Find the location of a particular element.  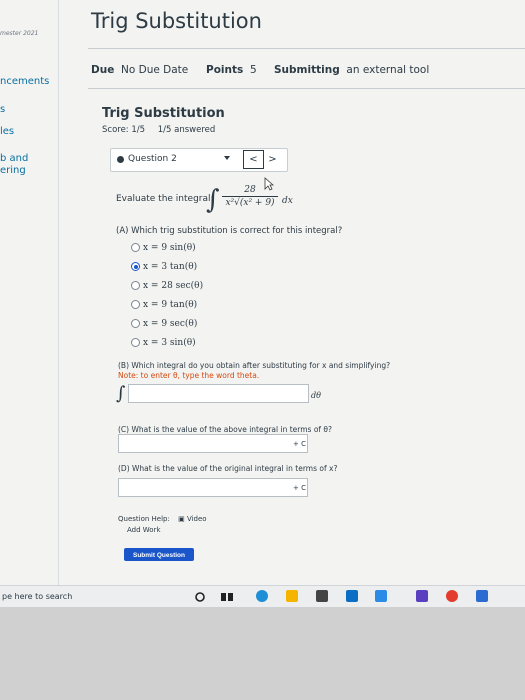

fraction-bar is located at coordinates (250, 196).